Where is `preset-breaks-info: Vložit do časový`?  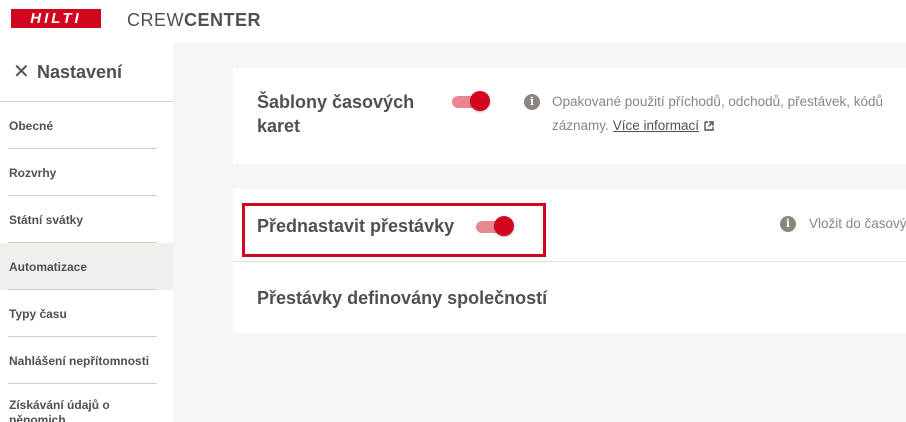
preset-breaks-info: Vložit do časový is located at coordinates (857, 223).